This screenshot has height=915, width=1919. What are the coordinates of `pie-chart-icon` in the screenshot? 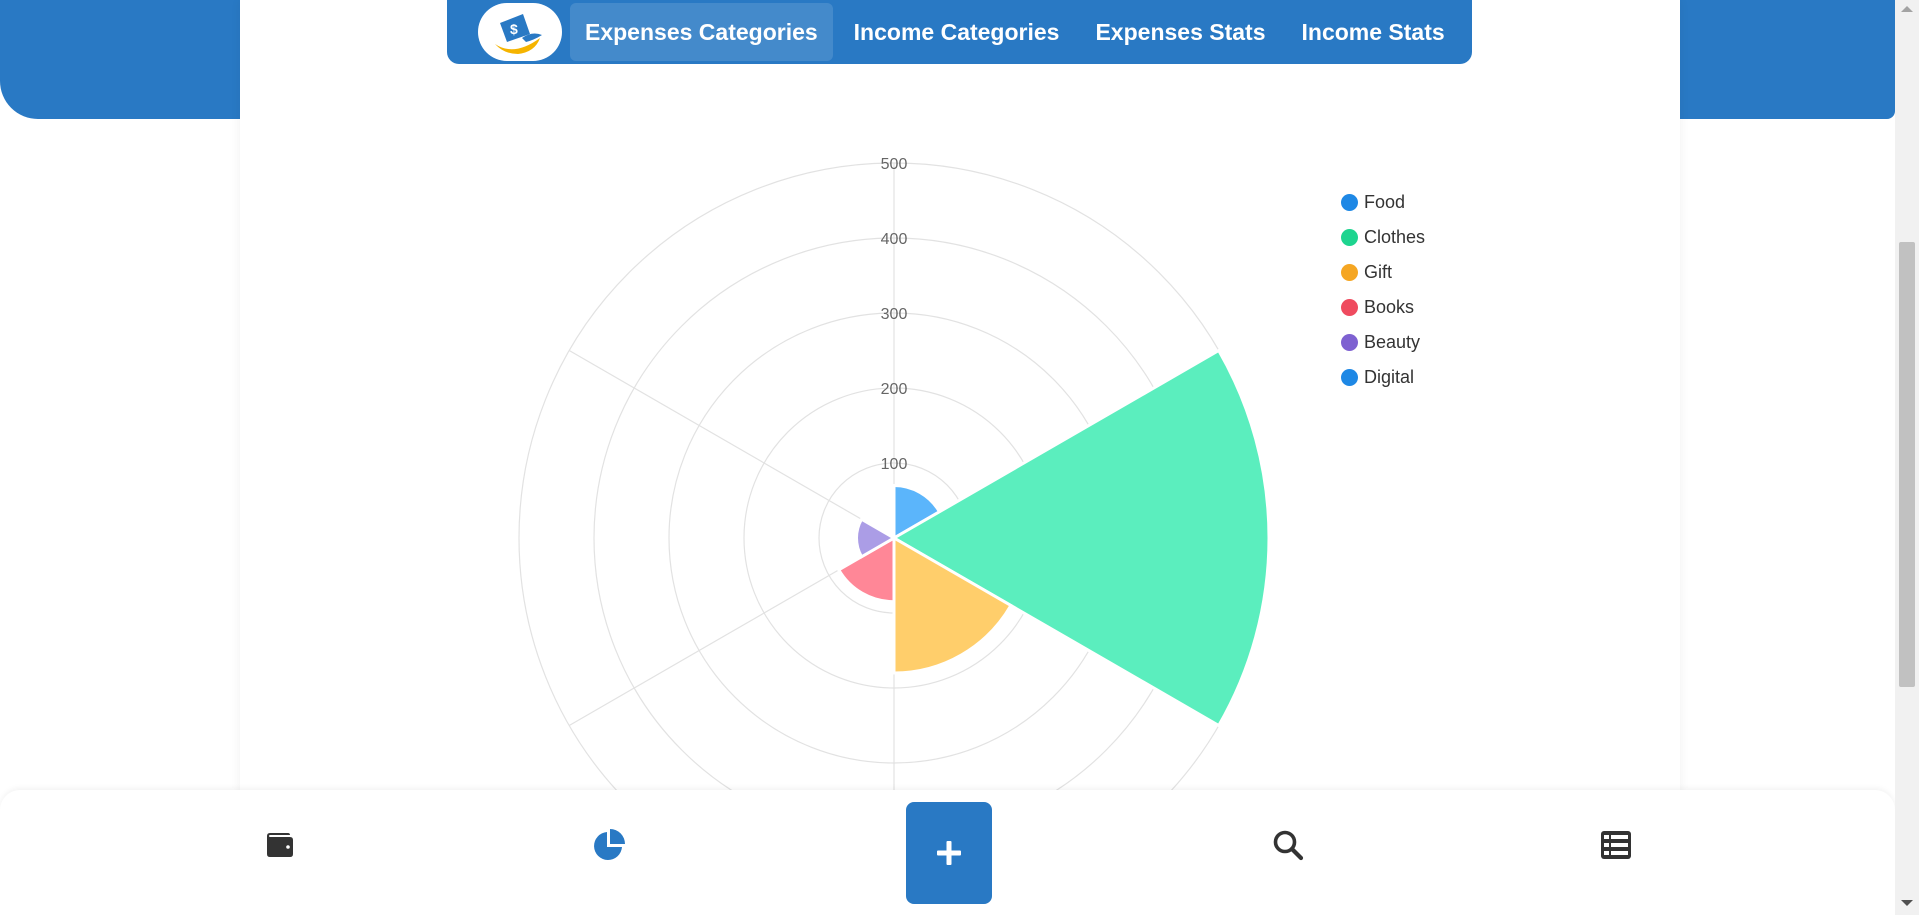 It's located at (609, 844).